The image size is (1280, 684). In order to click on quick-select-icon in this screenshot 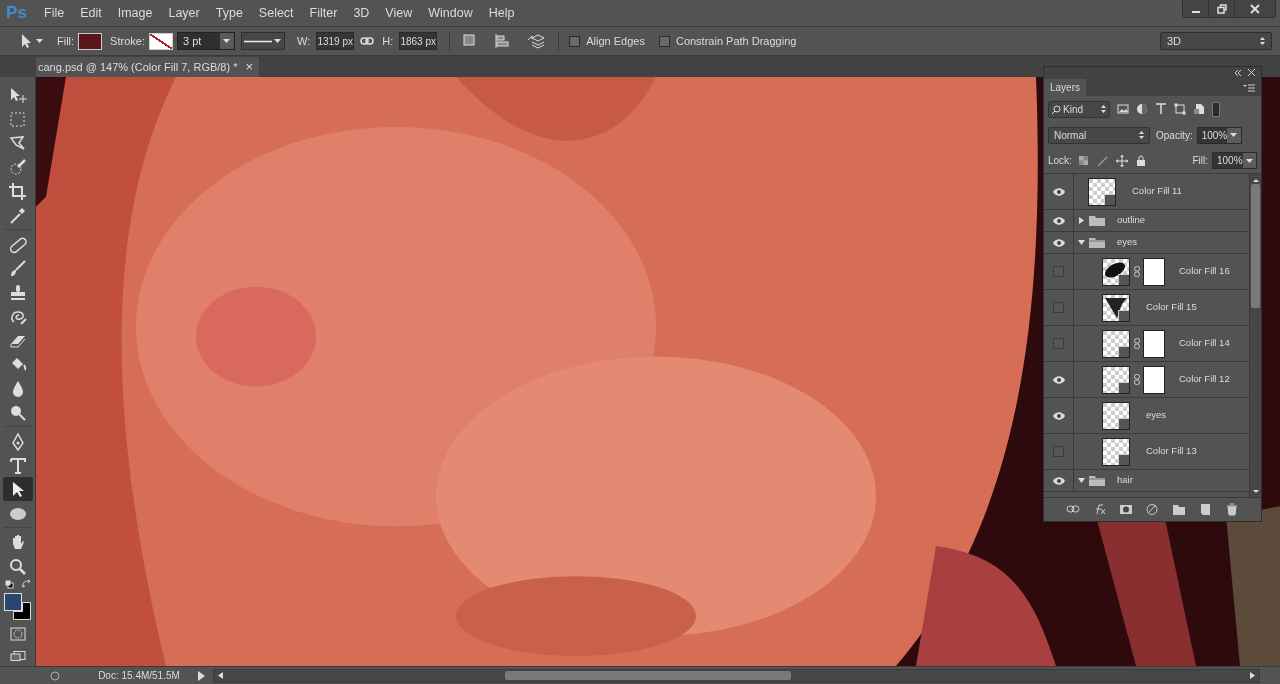, I will do `click(17, 167)`.